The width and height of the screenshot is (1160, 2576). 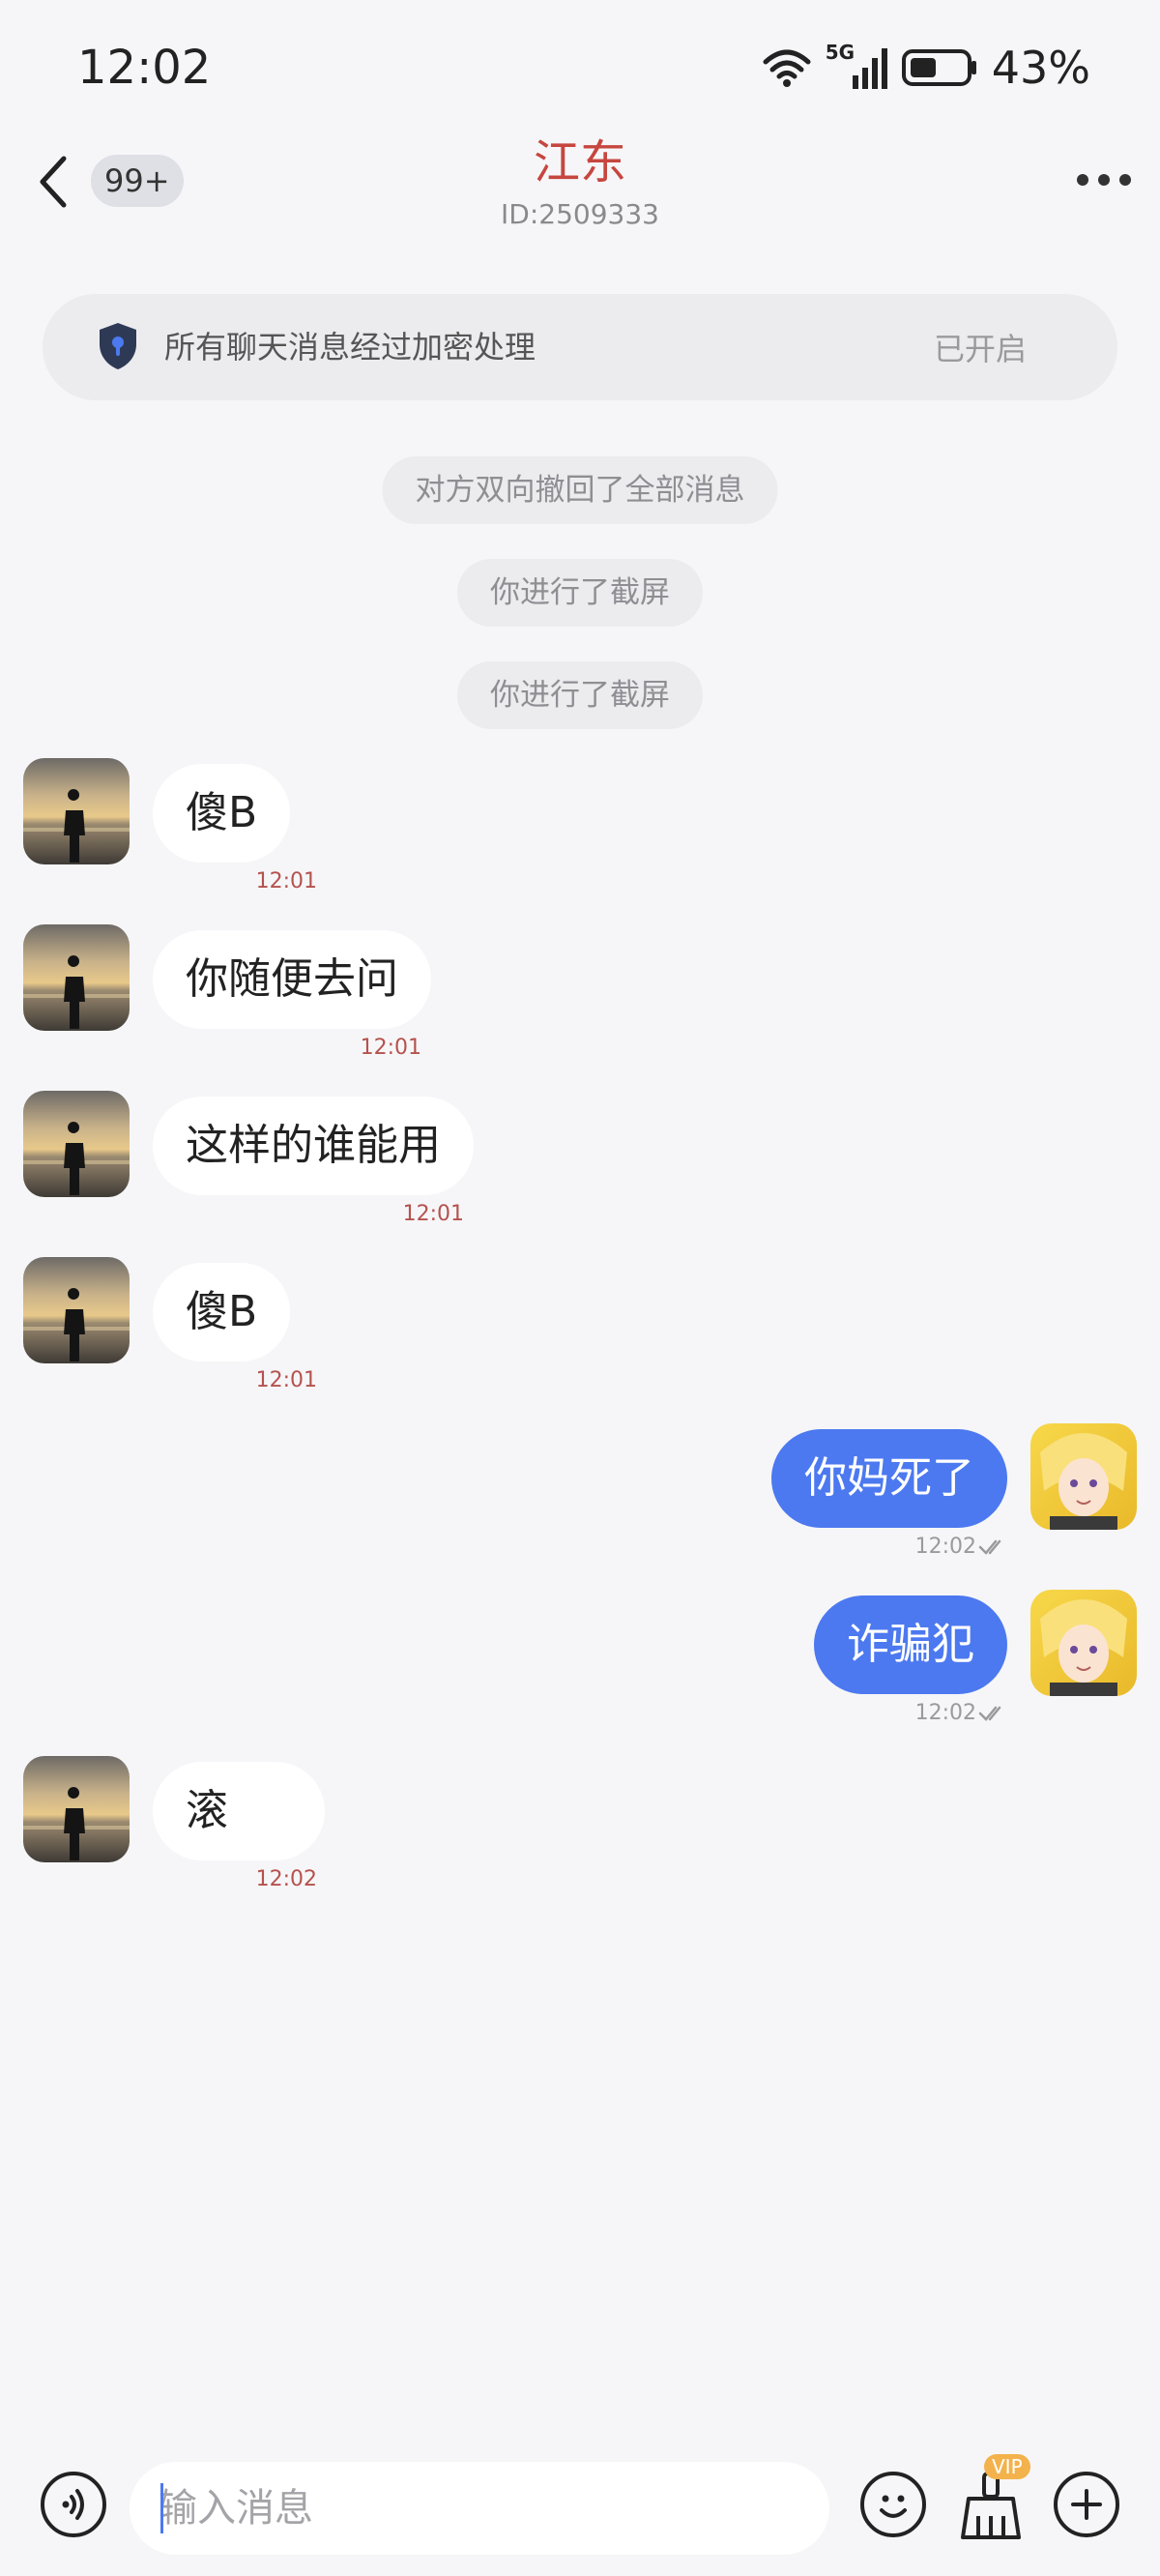 I want to click on outgoing-message-bubble: 你妈死了, so click(x=889, y=1478).